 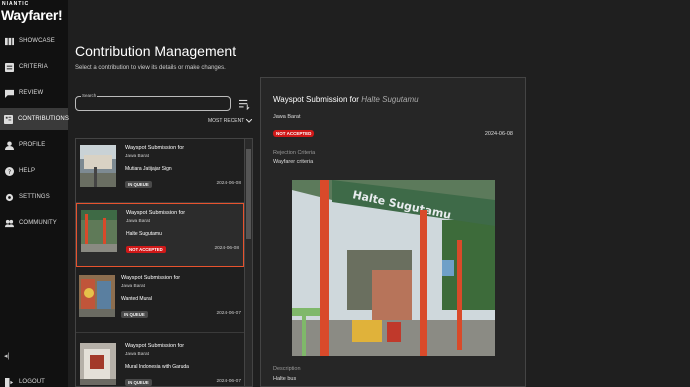 I want to click on status-badge: NOT ACCEPTED, so click(x=146, y=249).